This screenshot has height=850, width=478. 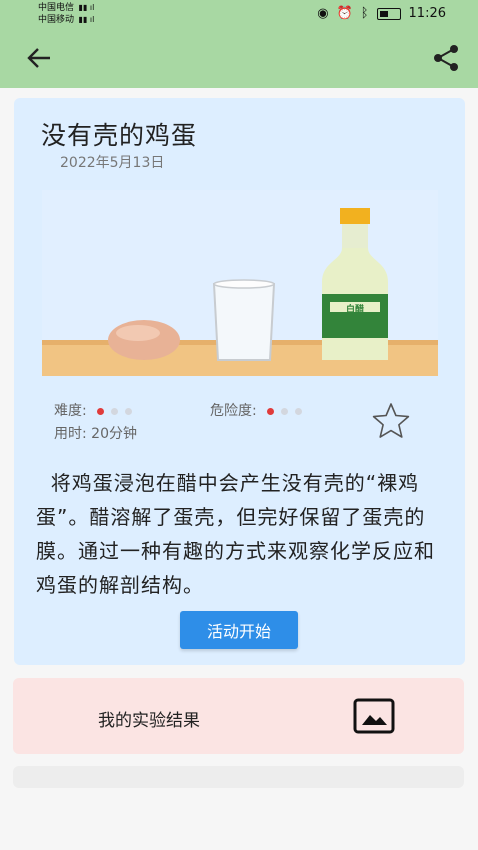 I want to click on image-icon, so click(x=374, y=716).